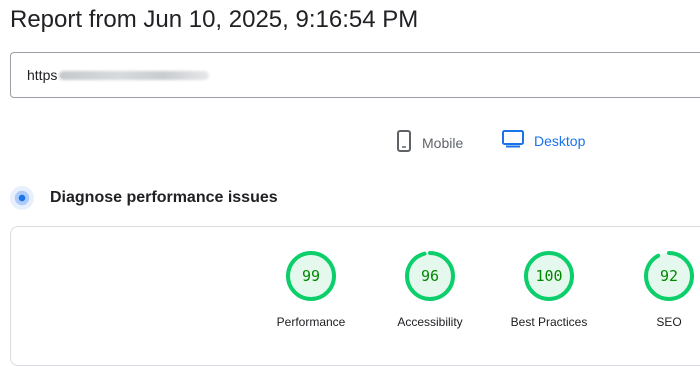 This screenshot has width=700, height=366. I want to click on gauge-label: Best Practices, so click(549, 322).